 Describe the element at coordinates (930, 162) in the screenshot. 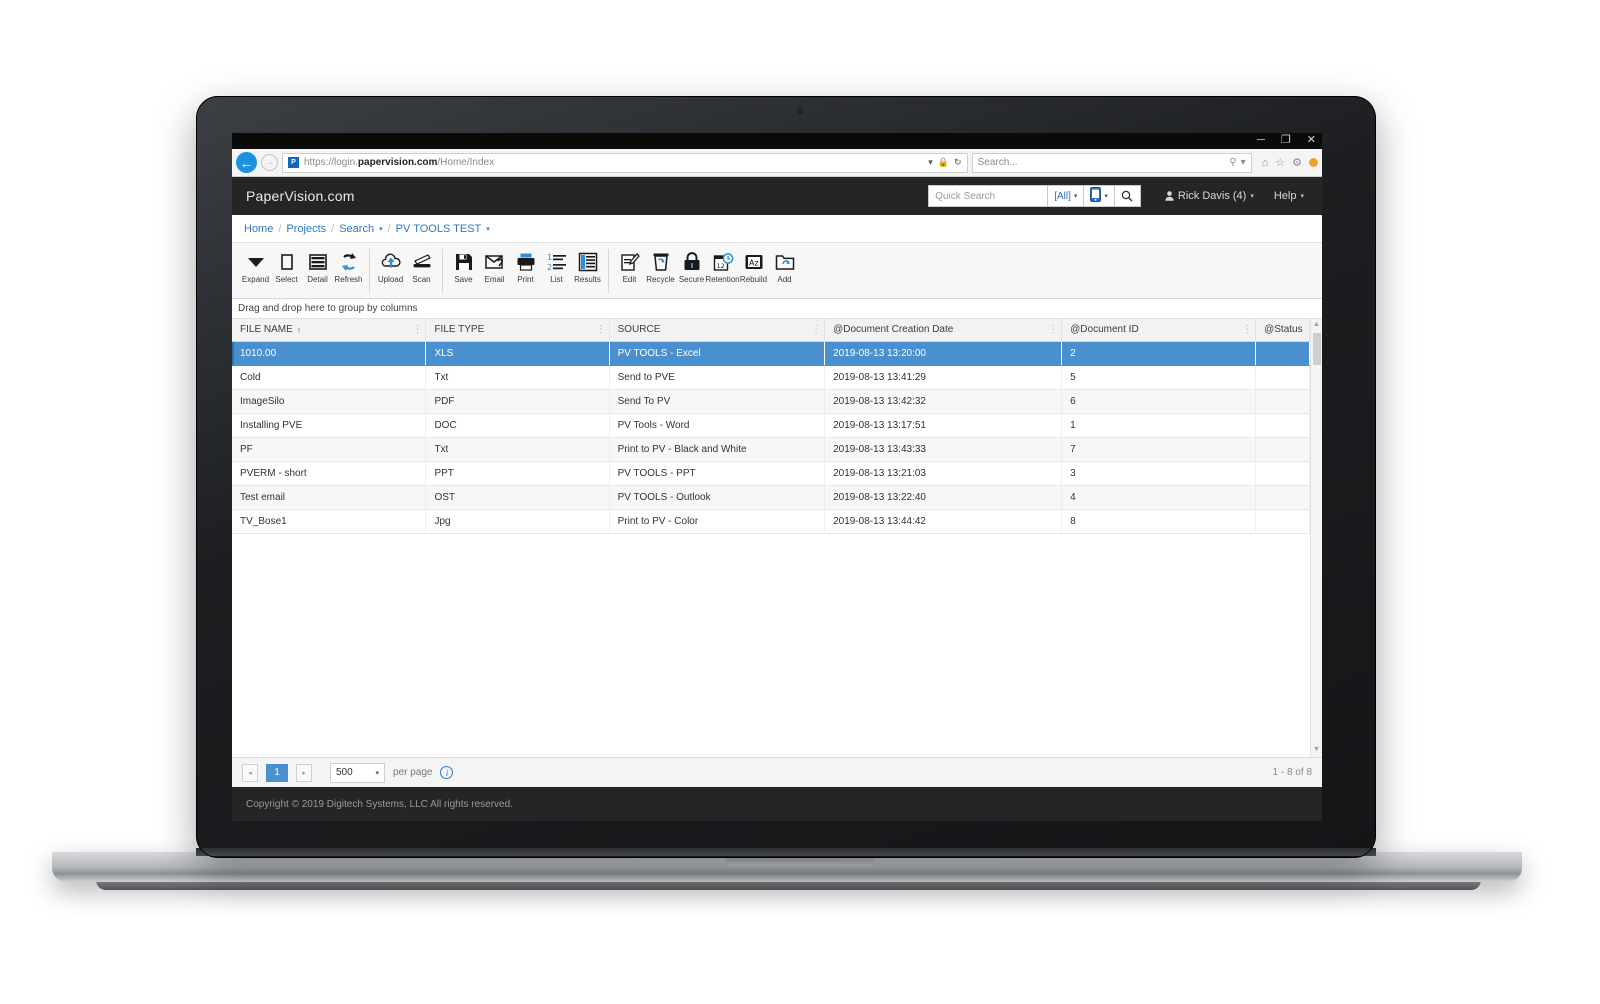

I see `address-dropdown-caret-icon: ▾` at that location.